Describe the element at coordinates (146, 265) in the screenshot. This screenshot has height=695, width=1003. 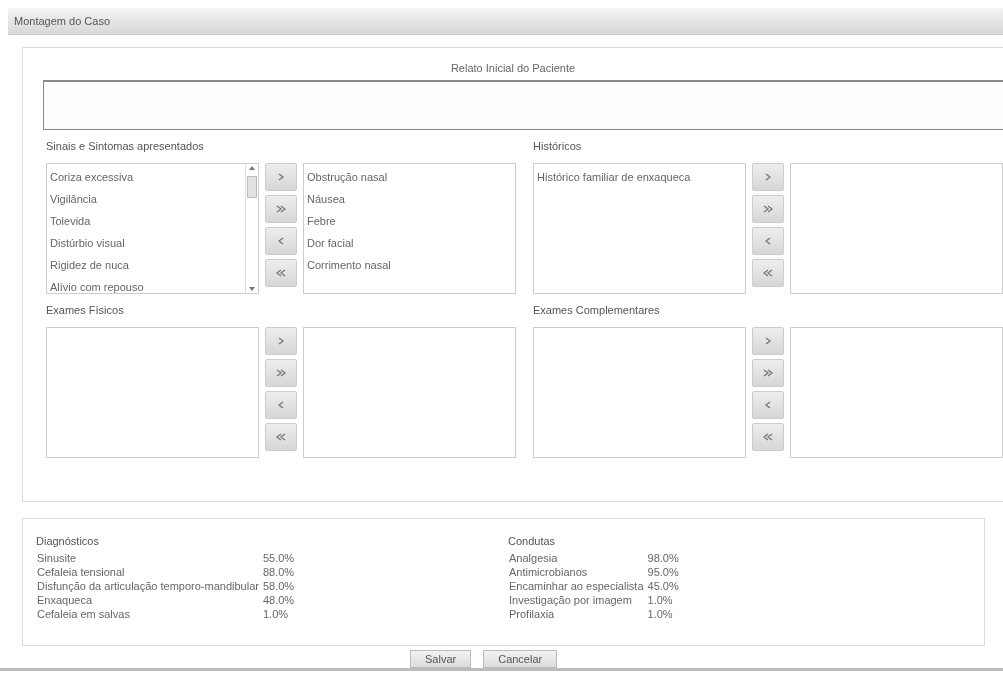
I see `list-item: Rigidez de nuca` at that location.